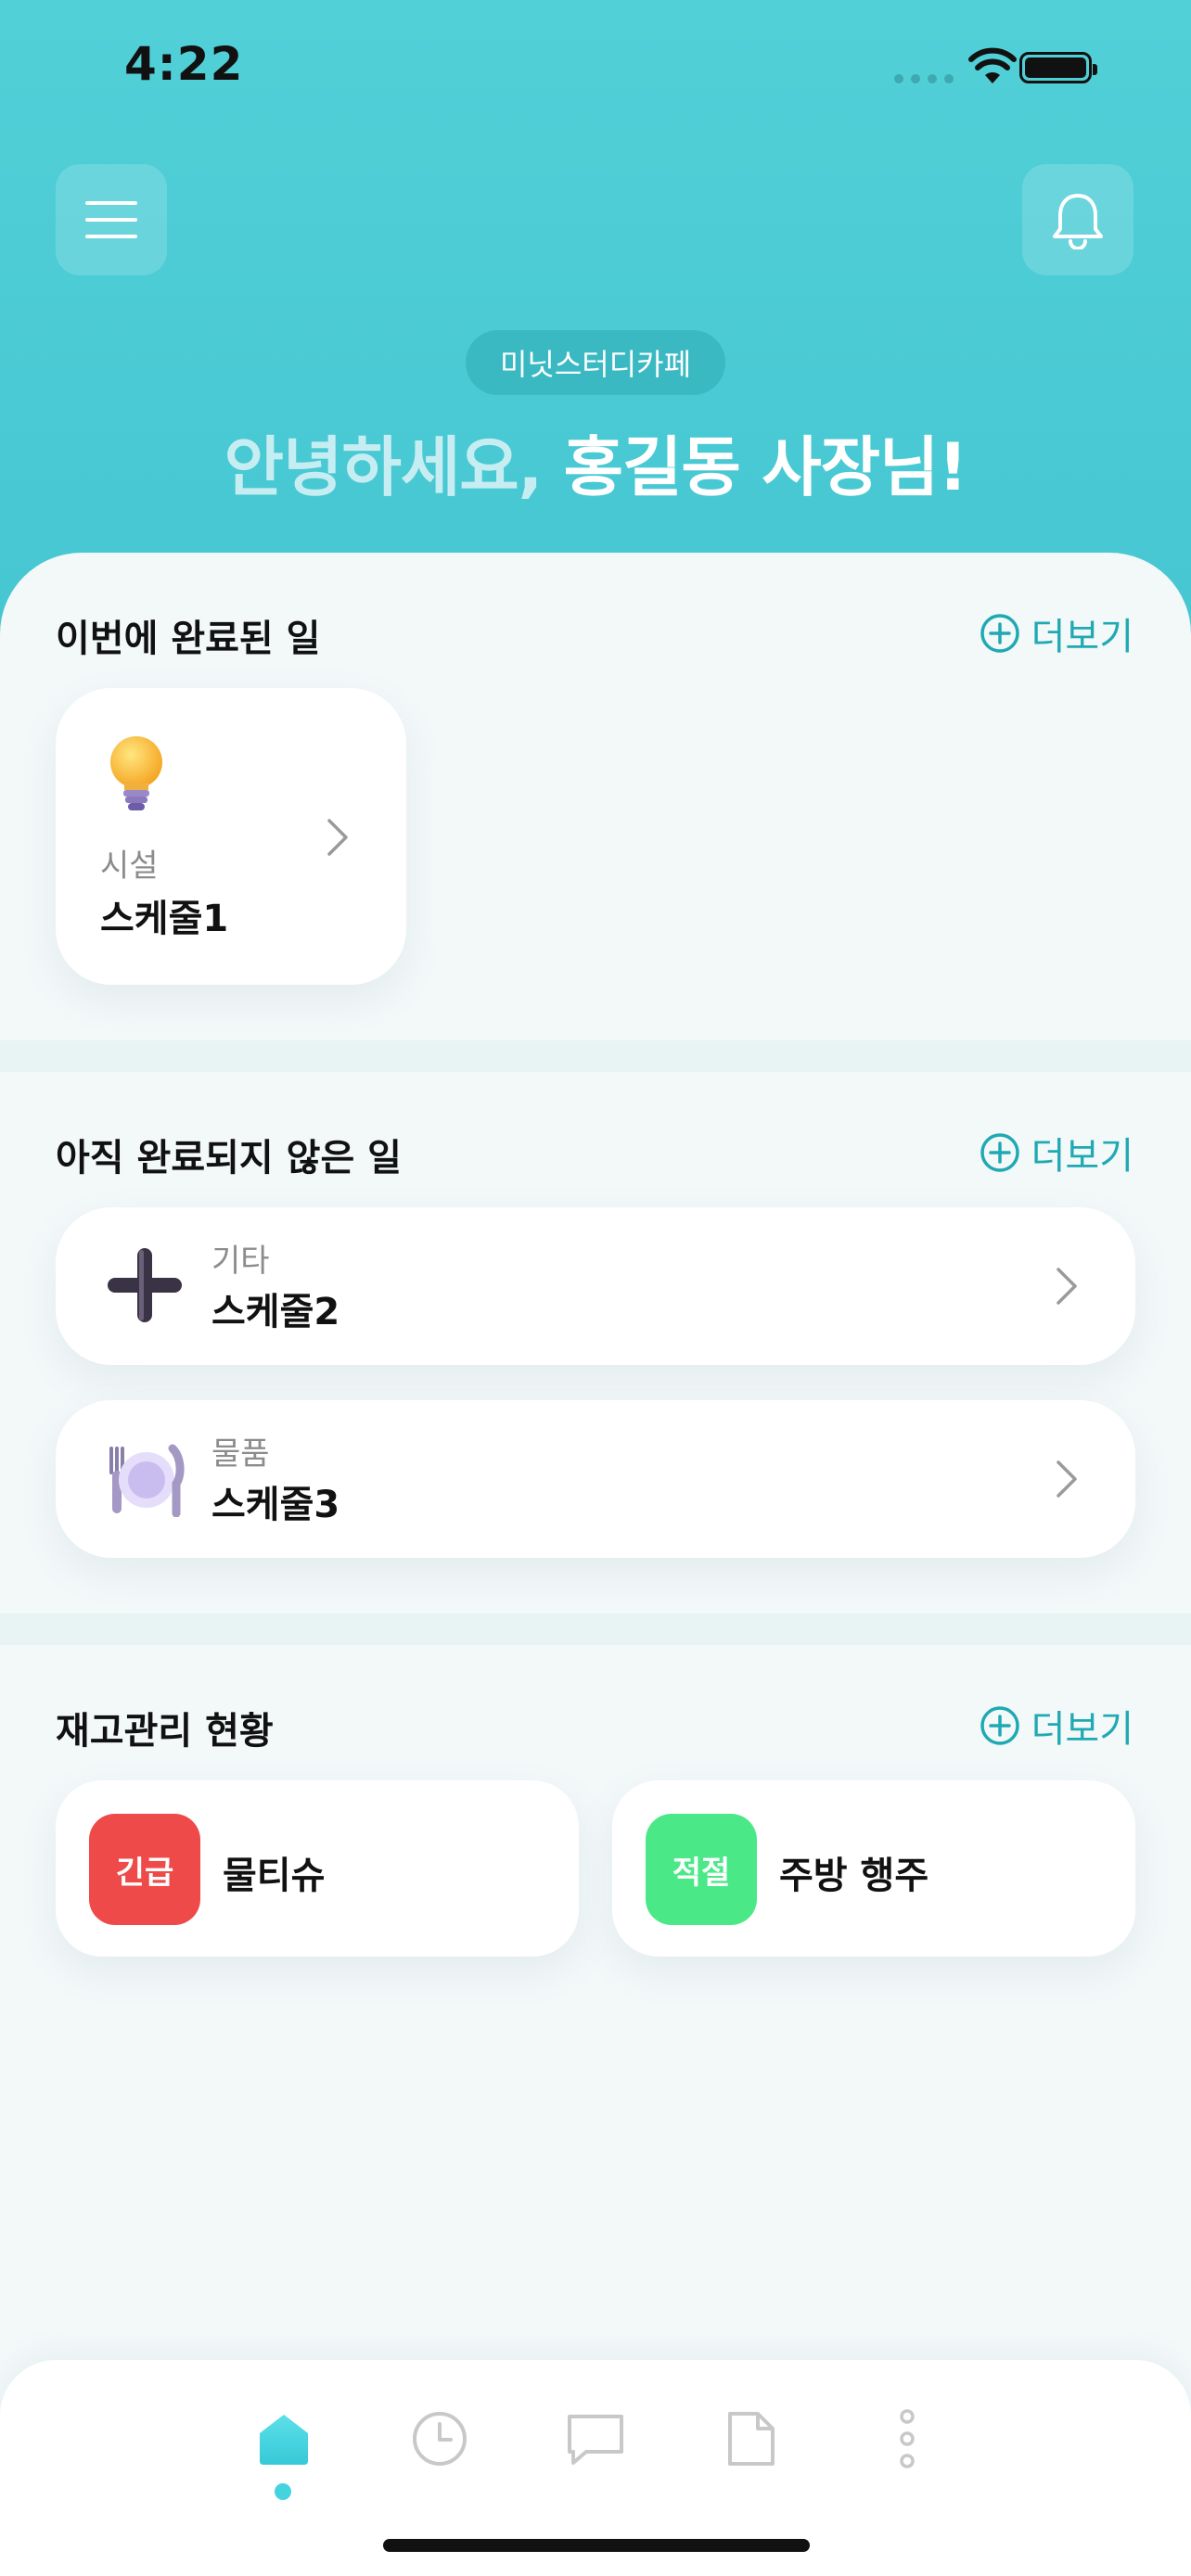 Image resolution: width=1191 pixels, height=2576 pixels. What do you see at coordinates (188, 639) in the screenshot?
I see `completed-section-title: 이번에 완료된 일` at bounding box center [188, 639].